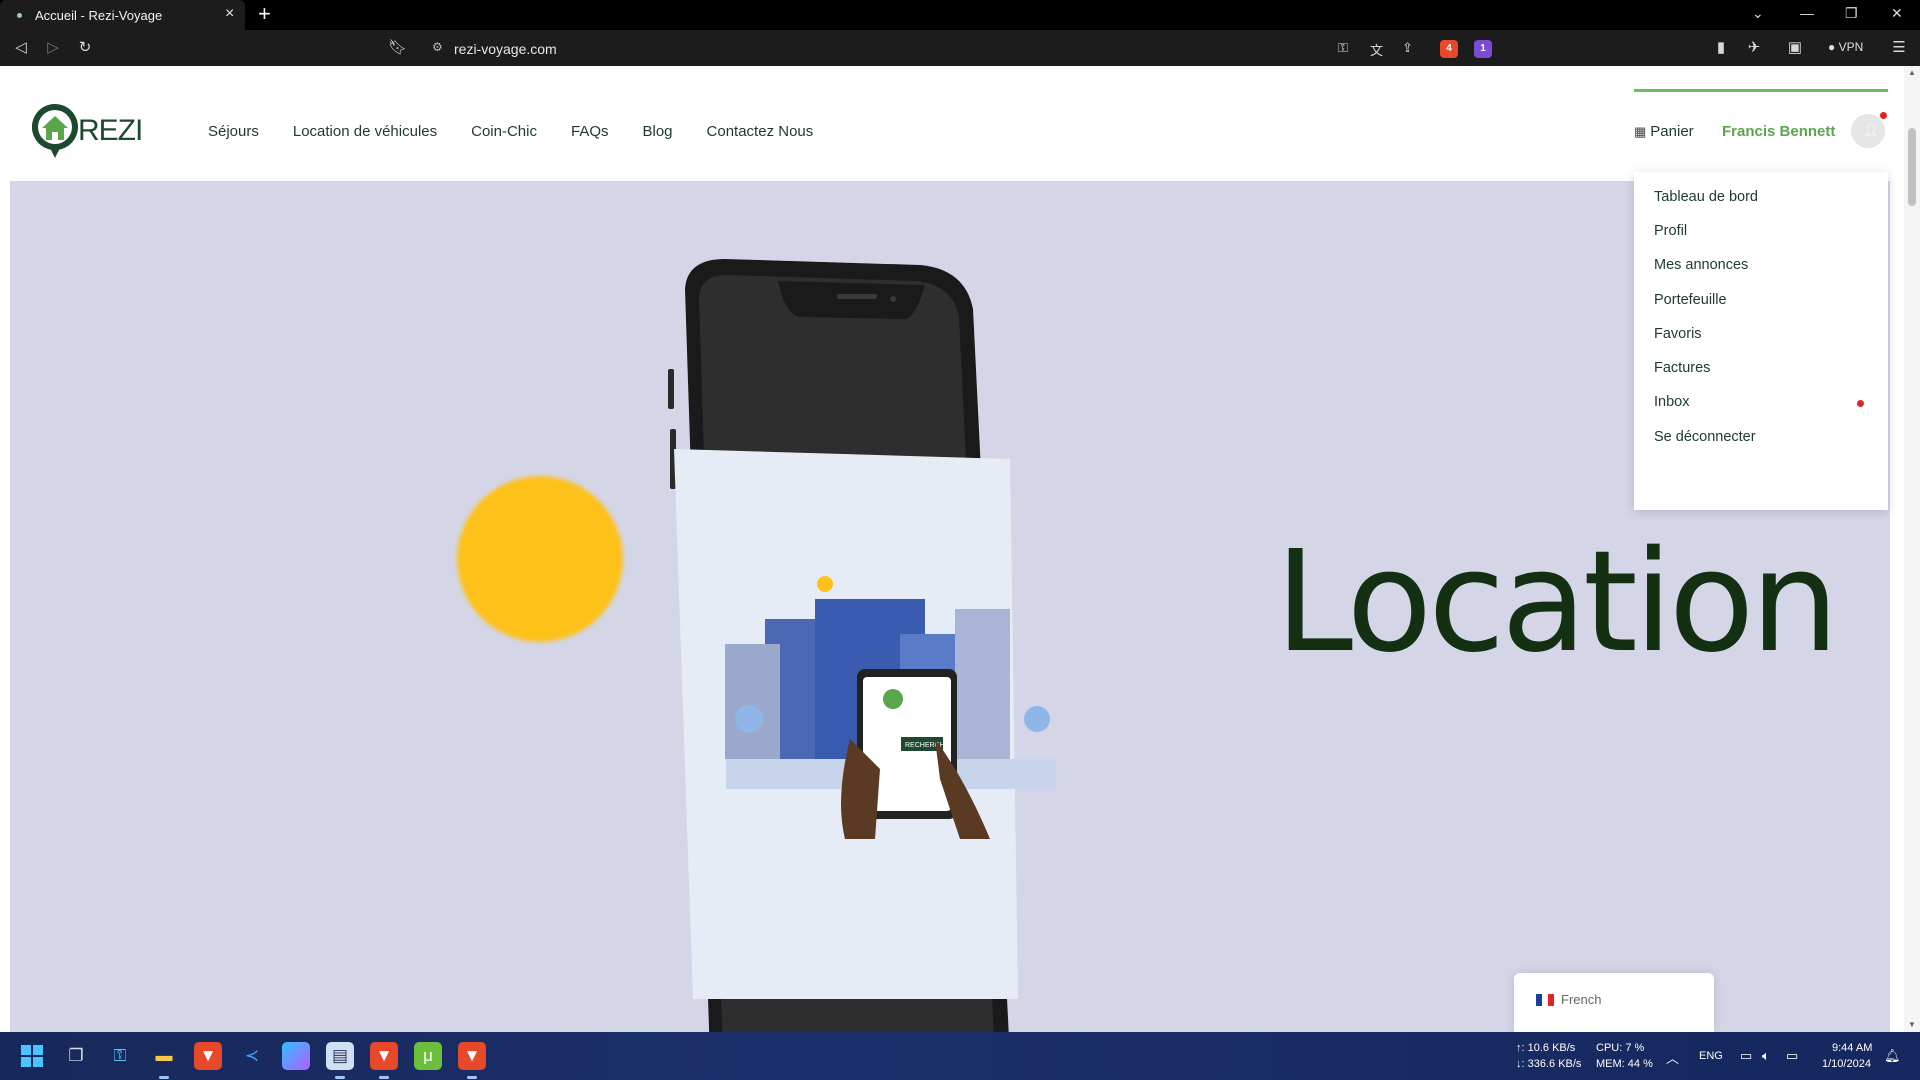  I want to click on vscode-icon: ≺, so click(252, 1056).